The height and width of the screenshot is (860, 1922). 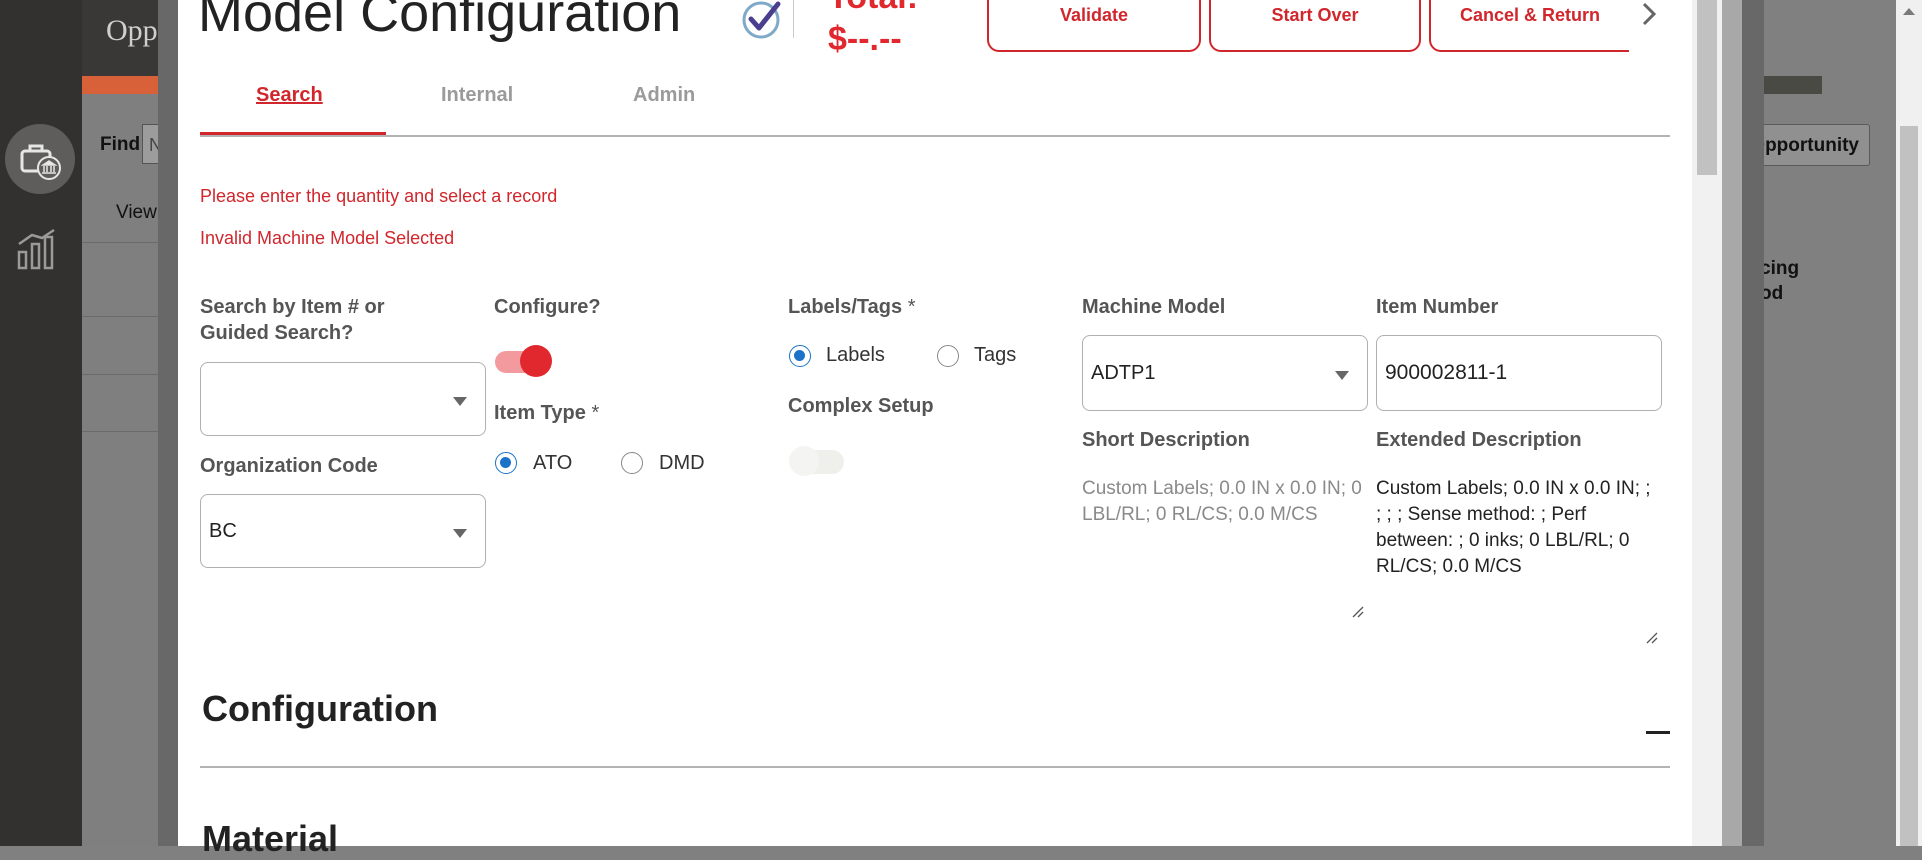 I want to click on organization-code-select: BC, so click(x=343, y=531).